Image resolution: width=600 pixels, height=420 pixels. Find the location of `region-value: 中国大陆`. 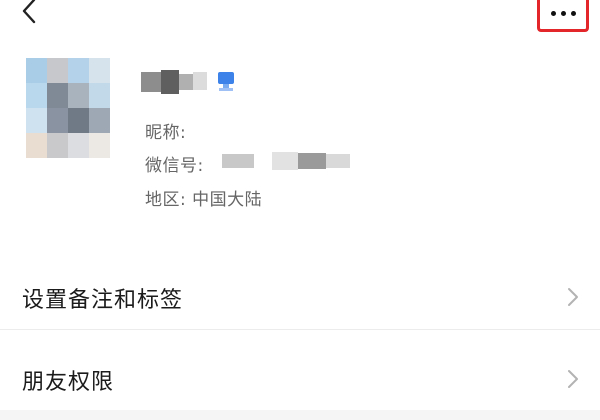

region-value: 中国大陆 is located at coordinates (227, 200).